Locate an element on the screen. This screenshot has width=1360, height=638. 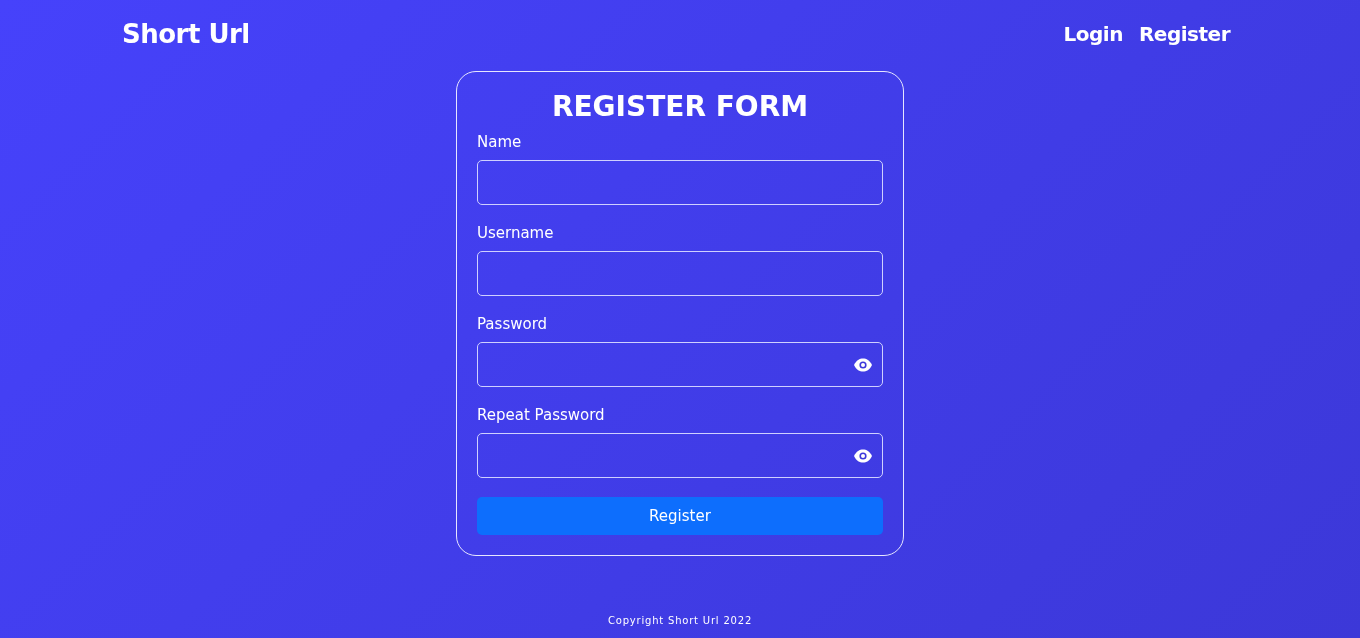
nav-link: Login is located at coordinates (1093, 34).